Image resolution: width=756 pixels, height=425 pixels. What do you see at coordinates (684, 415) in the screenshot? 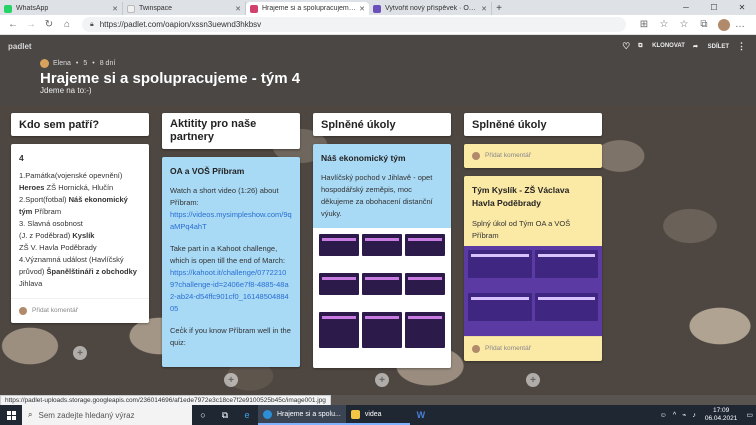
I see `network-icon: ⌁` at bounding box center [684, 415].